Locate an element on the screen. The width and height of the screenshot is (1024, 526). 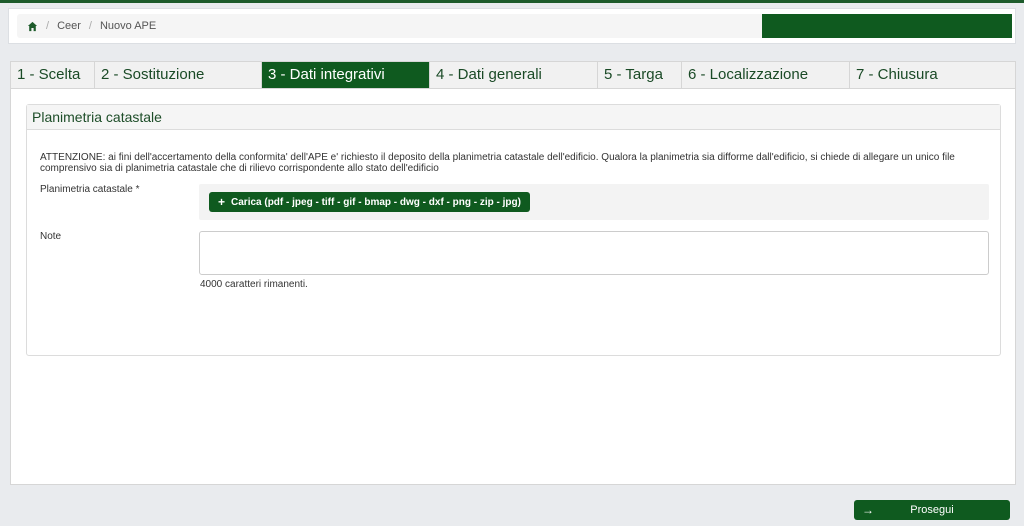
breadcrumb-bar: / Ceer / Nuovo APE is located at coordinates (512, 26).